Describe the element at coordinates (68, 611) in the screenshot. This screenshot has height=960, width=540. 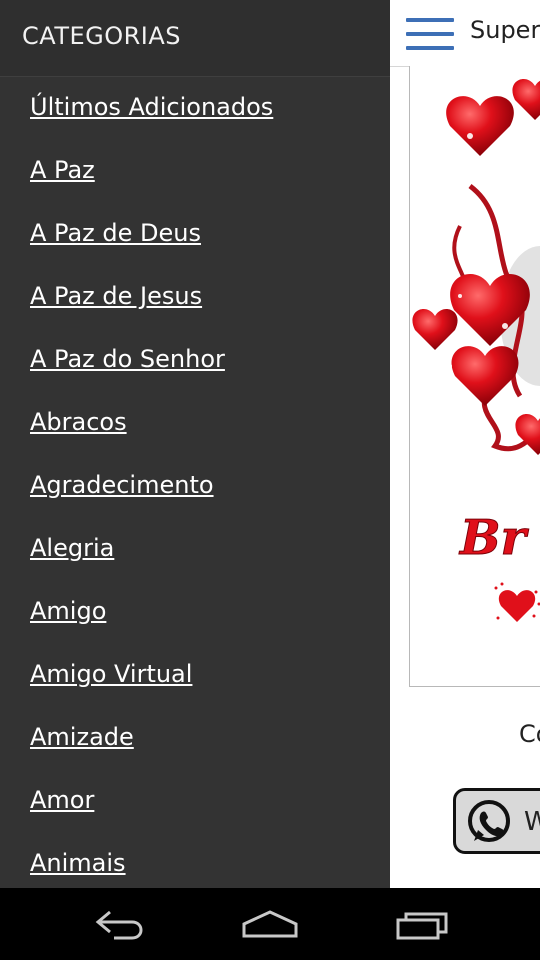
I see `category-link: Amigo` at that location.